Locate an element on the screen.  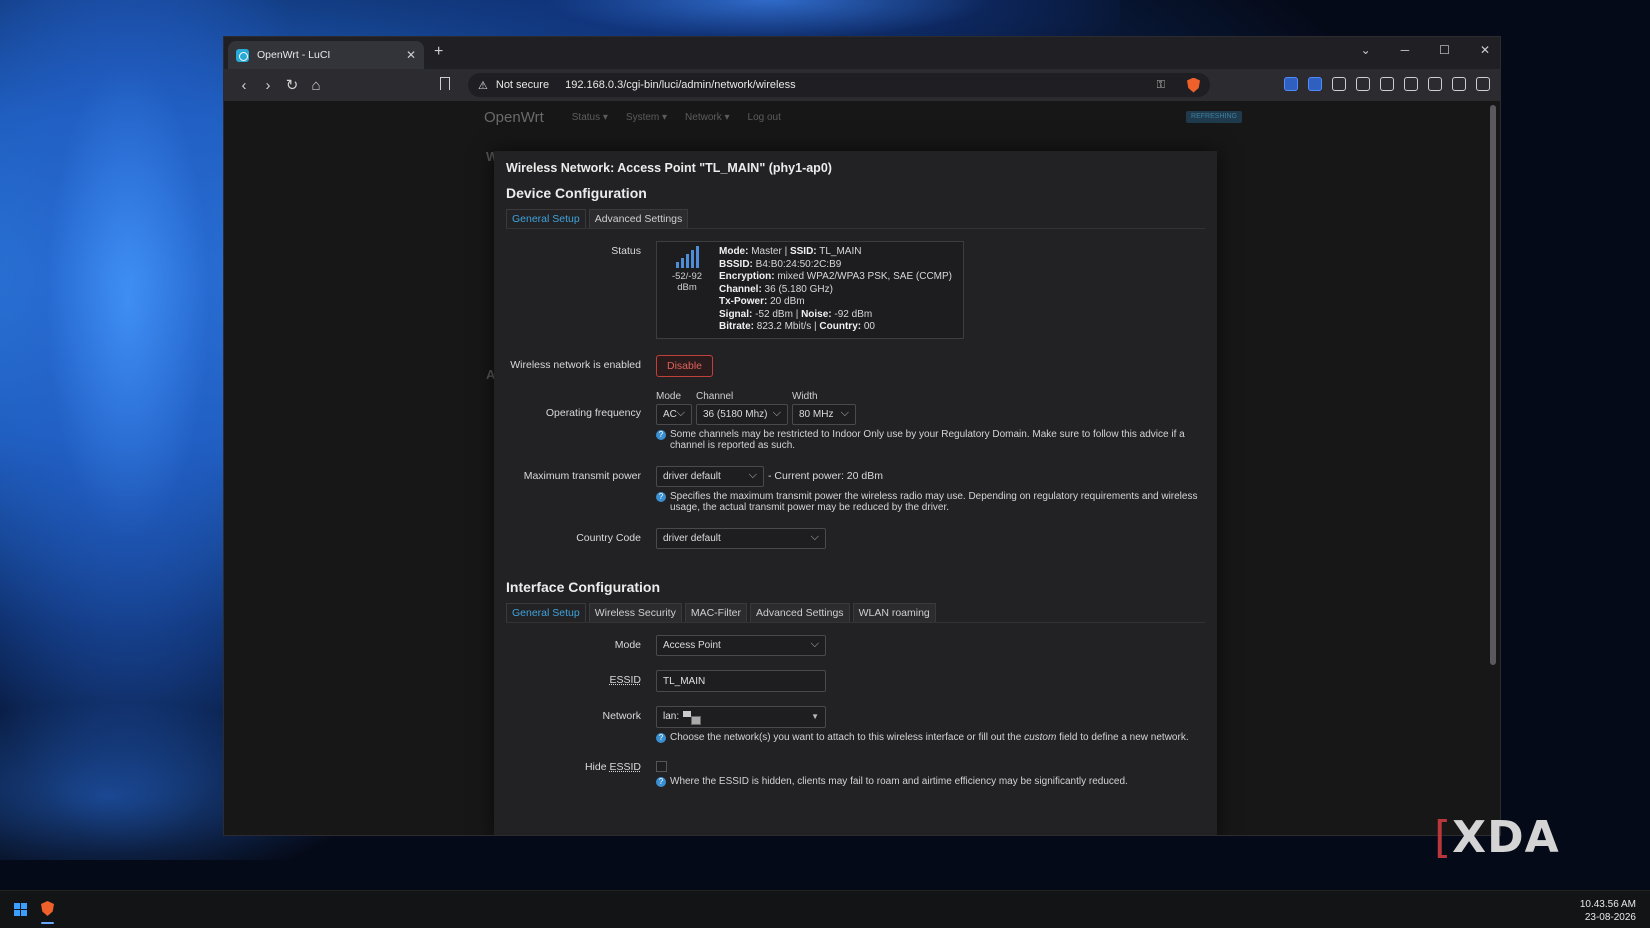
minimize-icon: ─ is located at coordinates (1405, 50).